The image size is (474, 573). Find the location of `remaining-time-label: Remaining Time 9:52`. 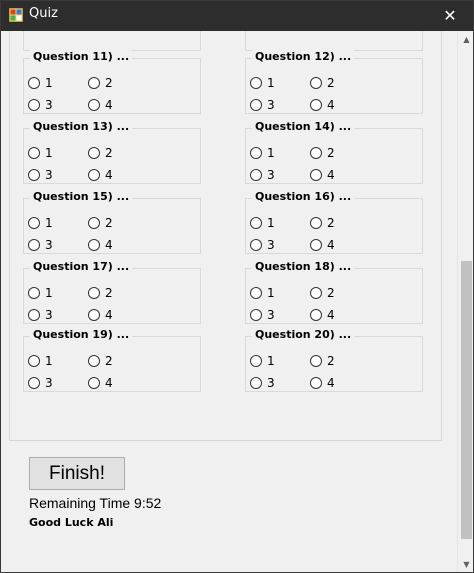

remaining-time-label: Remaining Time 9:52 is located at coordinates (95, 503).